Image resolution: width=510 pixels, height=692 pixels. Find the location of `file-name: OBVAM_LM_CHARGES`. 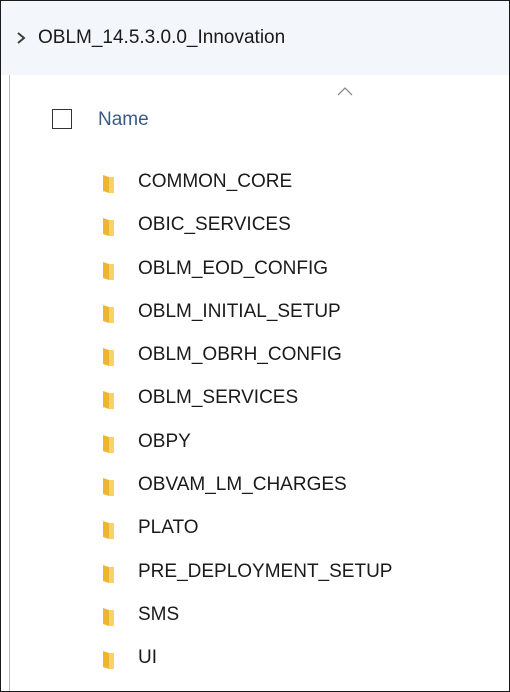

file-name: OBVAM_LM_CHARGES is located at coordinates (242, 485).